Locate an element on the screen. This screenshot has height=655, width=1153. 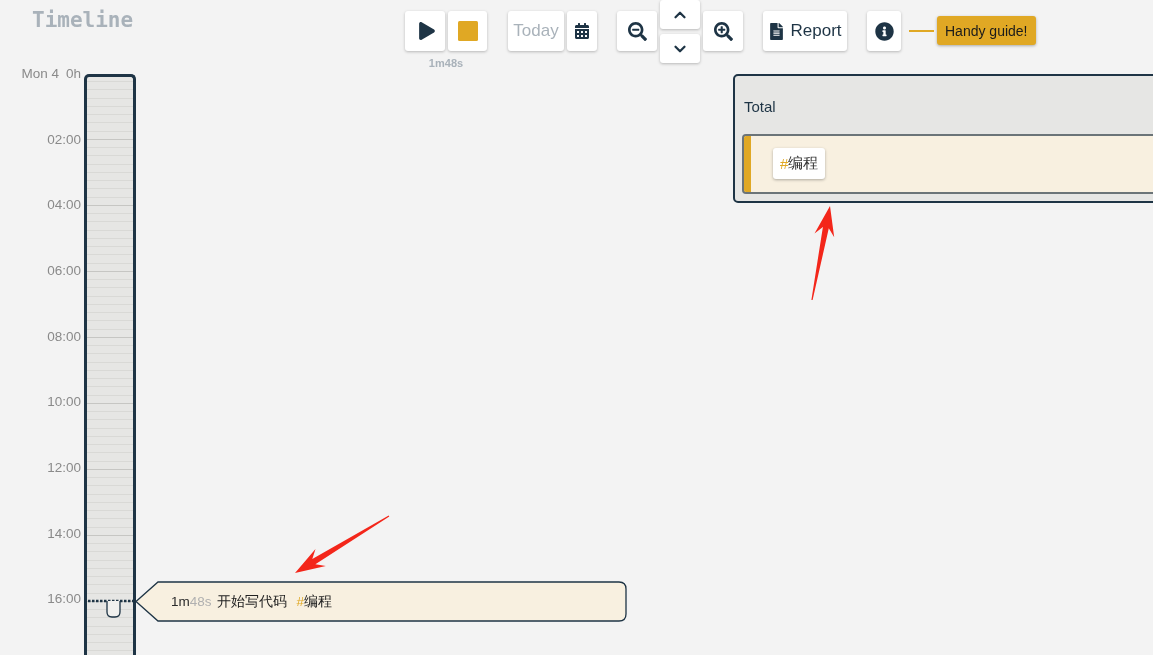
hour-label: 16:00 is located at coordinates (64, 599).